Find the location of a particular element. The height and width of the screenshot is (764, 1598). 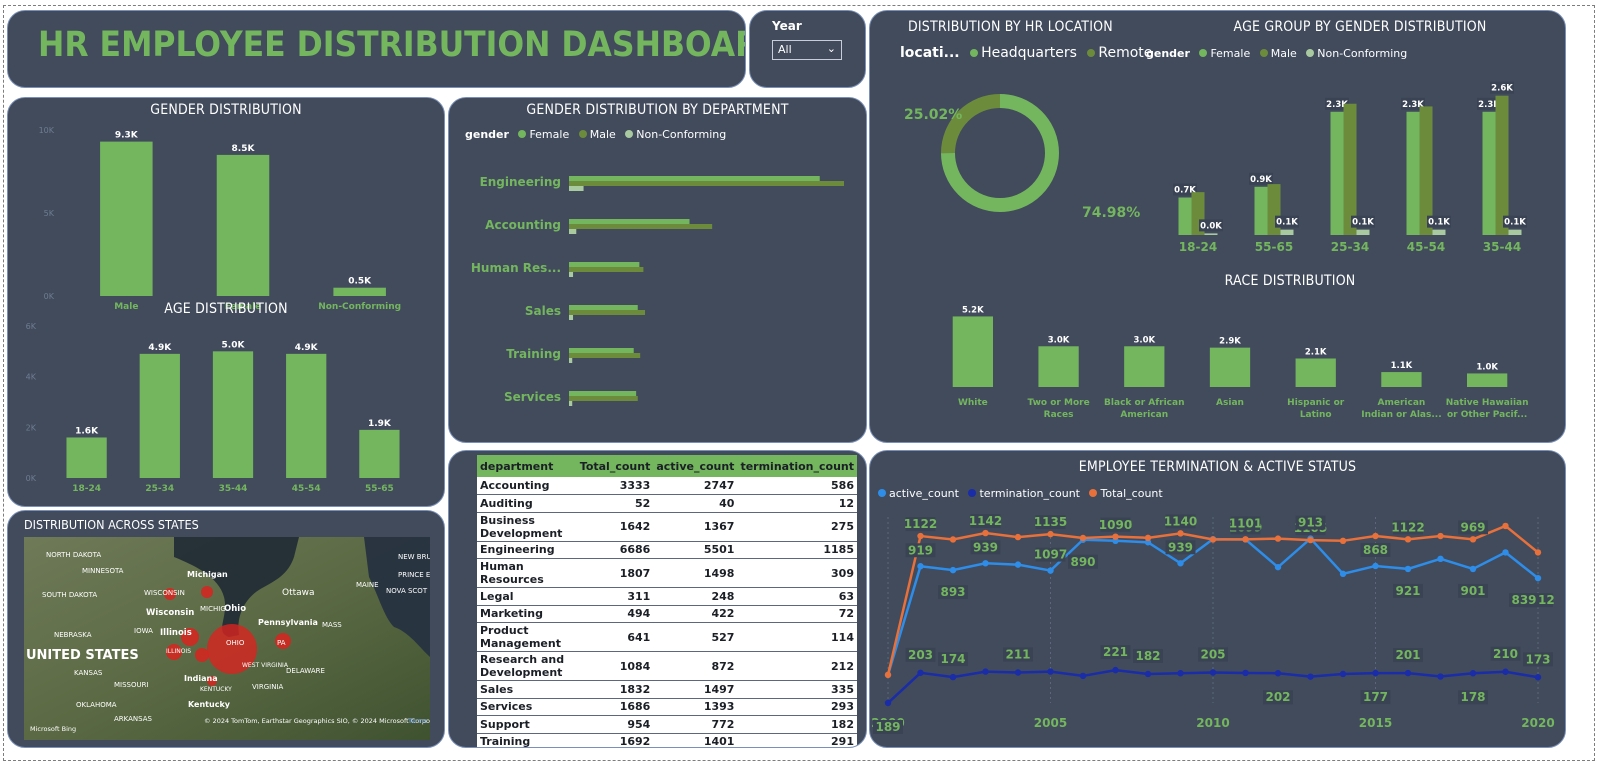

table-row: Services 1686 1393 293 is located at coordinates (667, 707).